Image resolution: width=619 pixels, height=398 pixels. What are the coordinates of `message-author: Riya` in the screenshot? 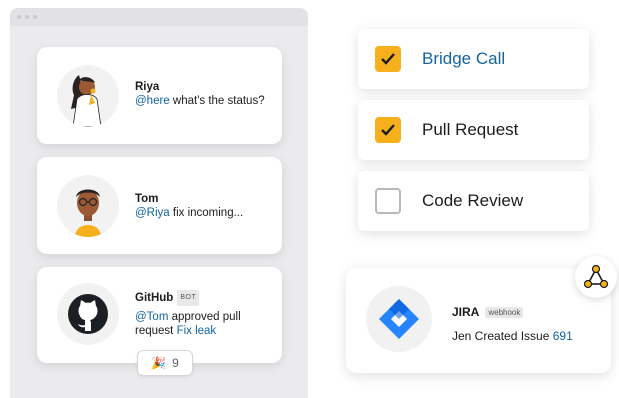 It's located at (200, 87).